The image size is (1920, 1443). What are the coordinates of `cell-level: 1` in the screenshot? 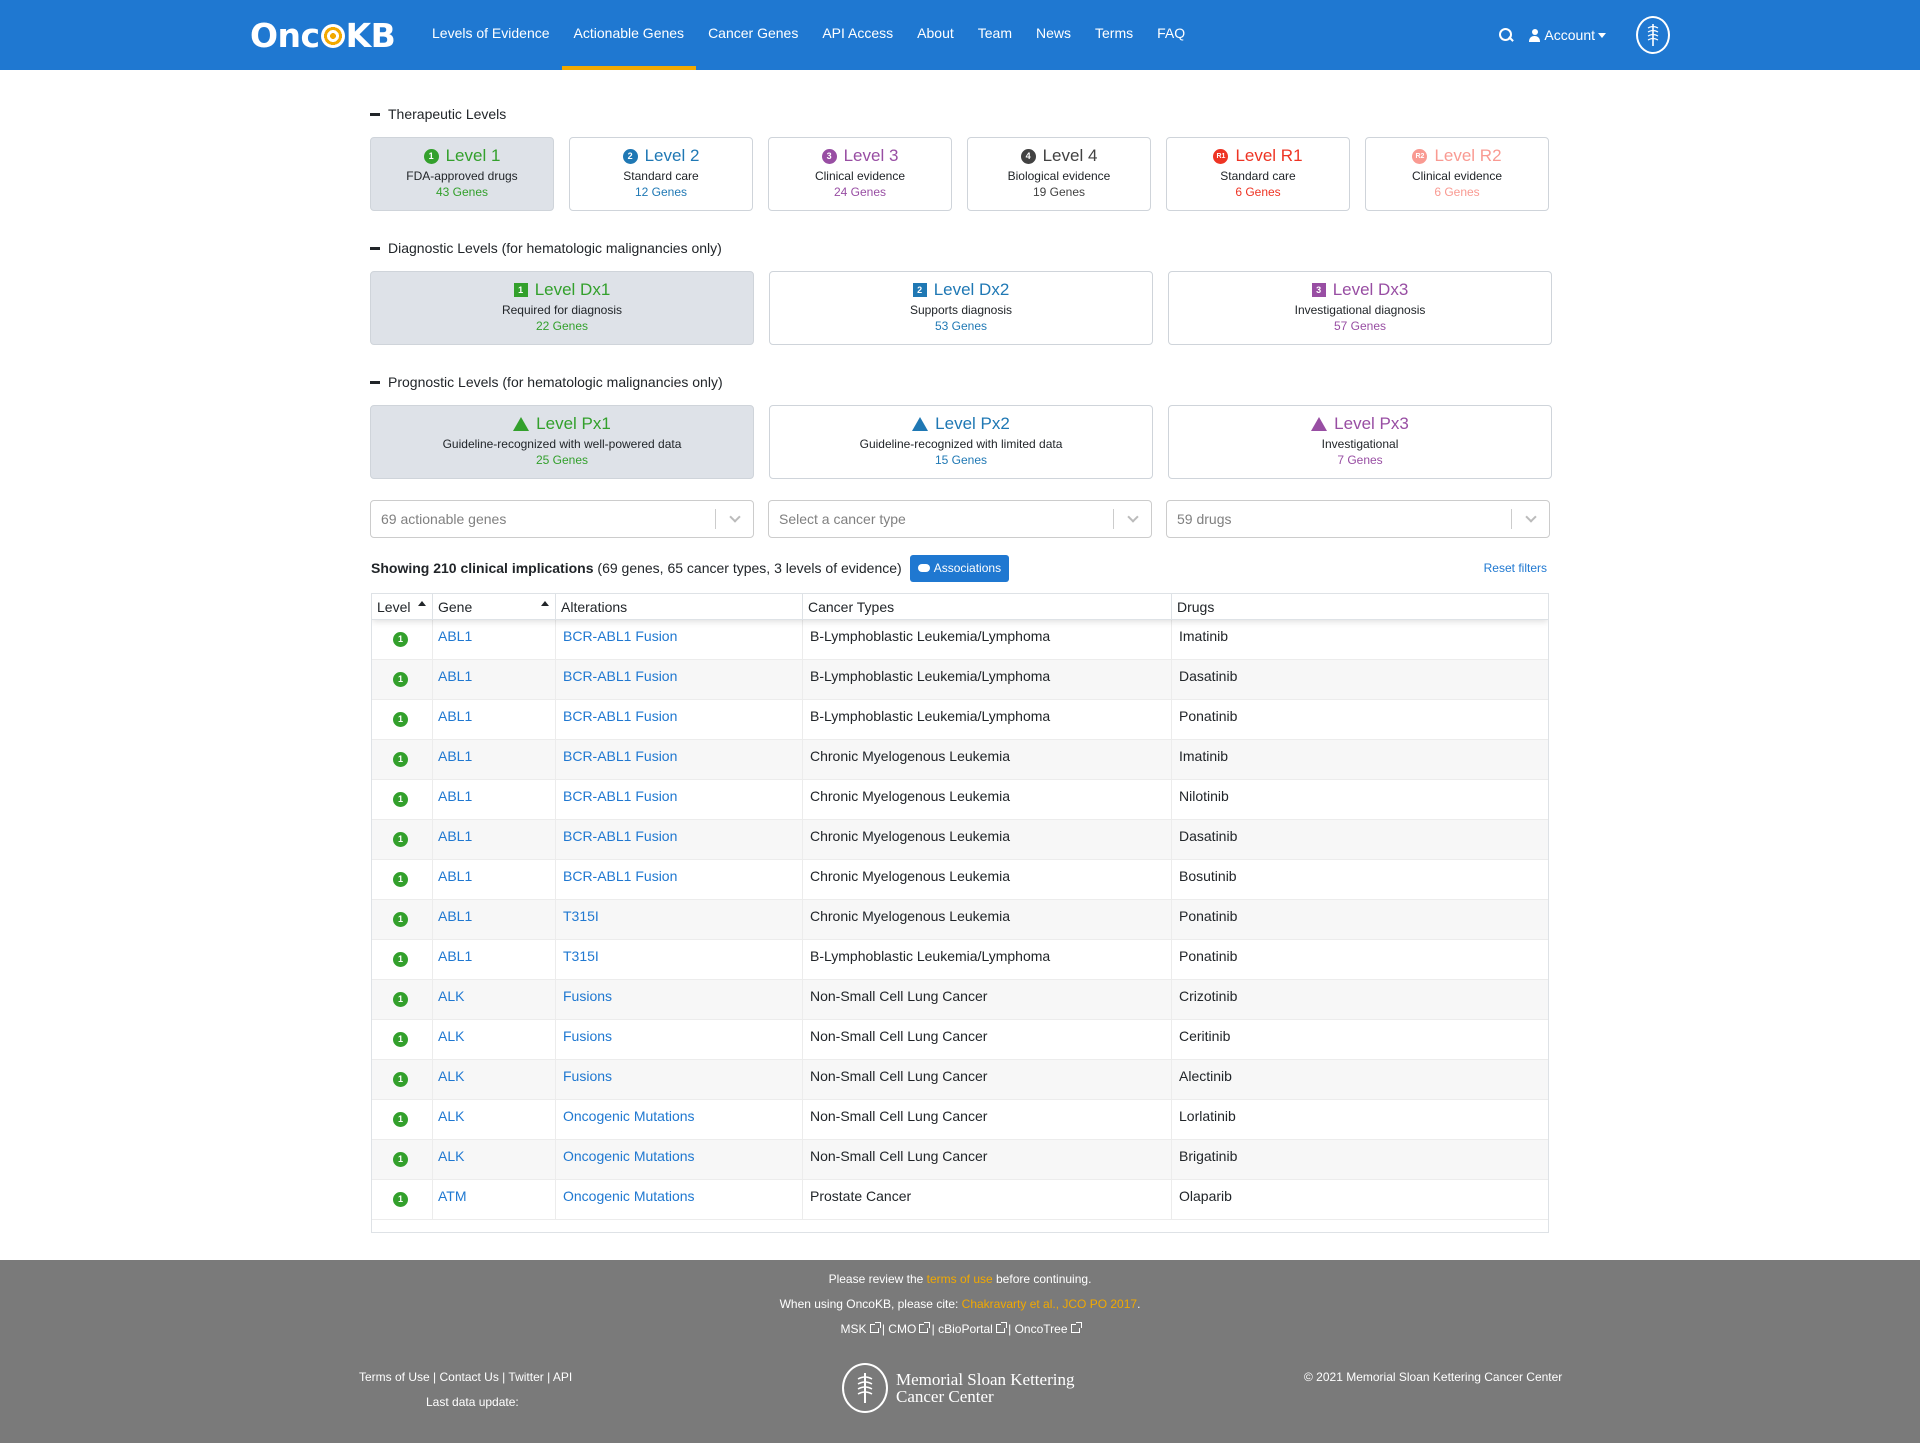 It's located at (402, 919).